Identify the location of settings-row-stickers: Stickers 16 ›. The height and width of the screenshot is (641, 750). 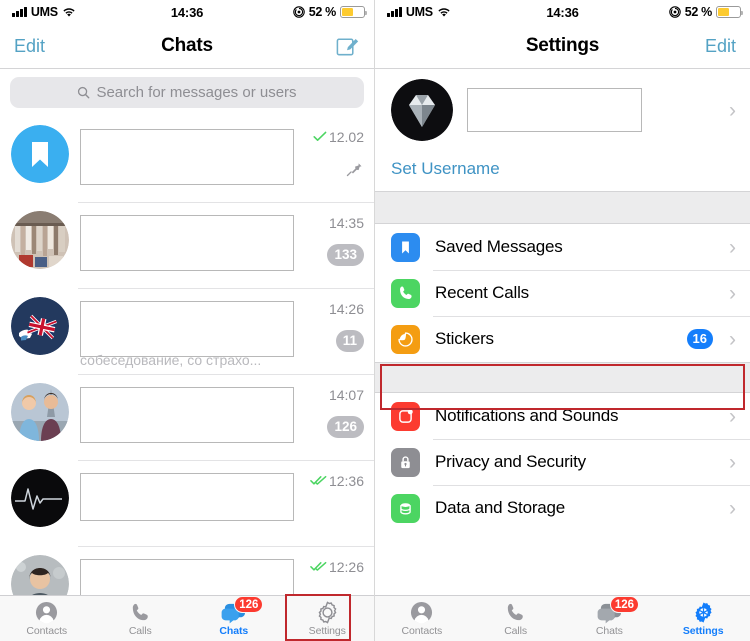
(562, 339).